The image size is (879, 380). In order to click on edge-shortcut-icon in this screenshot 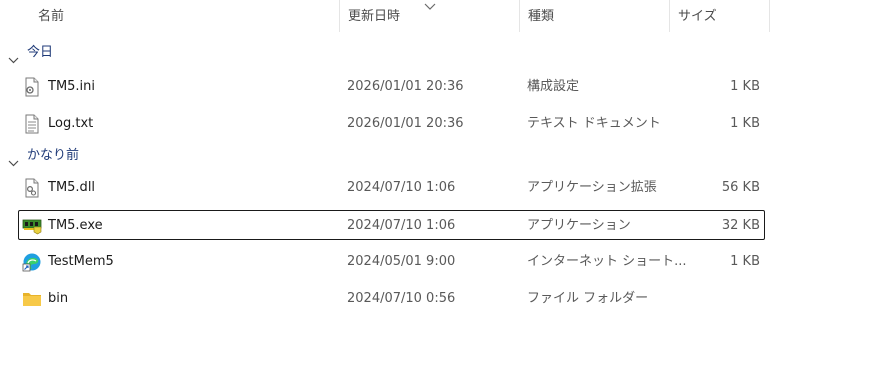, I will do `click(32, 262)`.